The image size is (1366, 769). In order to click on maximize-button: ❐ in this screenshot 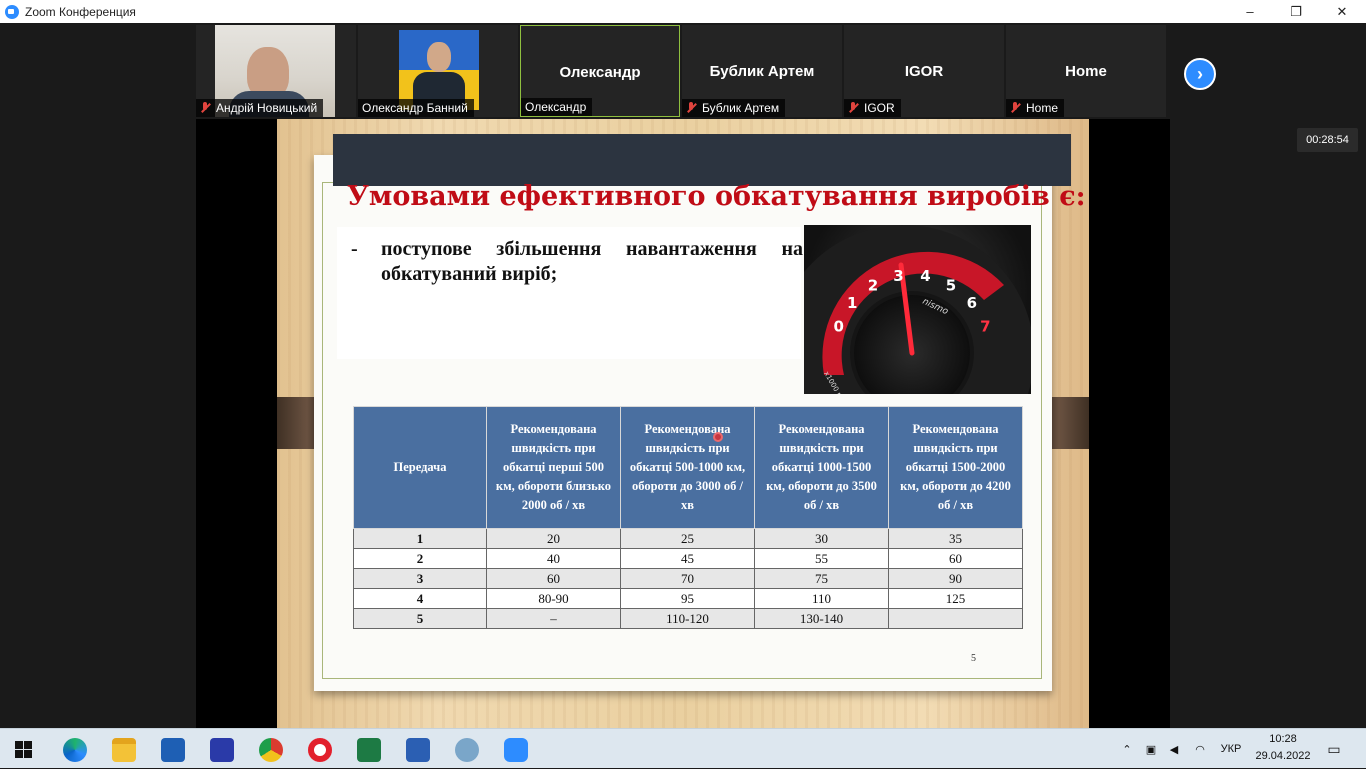, I will do `click(1296, 11)`.